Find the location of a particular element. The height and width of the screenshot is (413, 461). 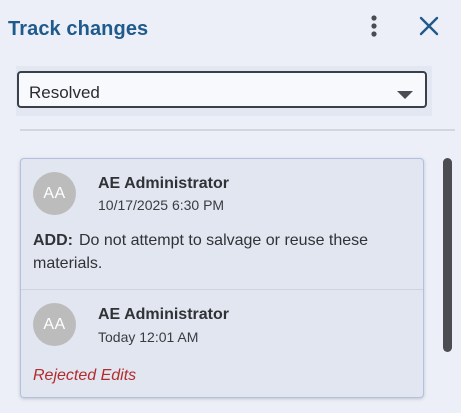

change-timestamp: 10/17/2025 6:30 PM is located at coordinates (161, 205).